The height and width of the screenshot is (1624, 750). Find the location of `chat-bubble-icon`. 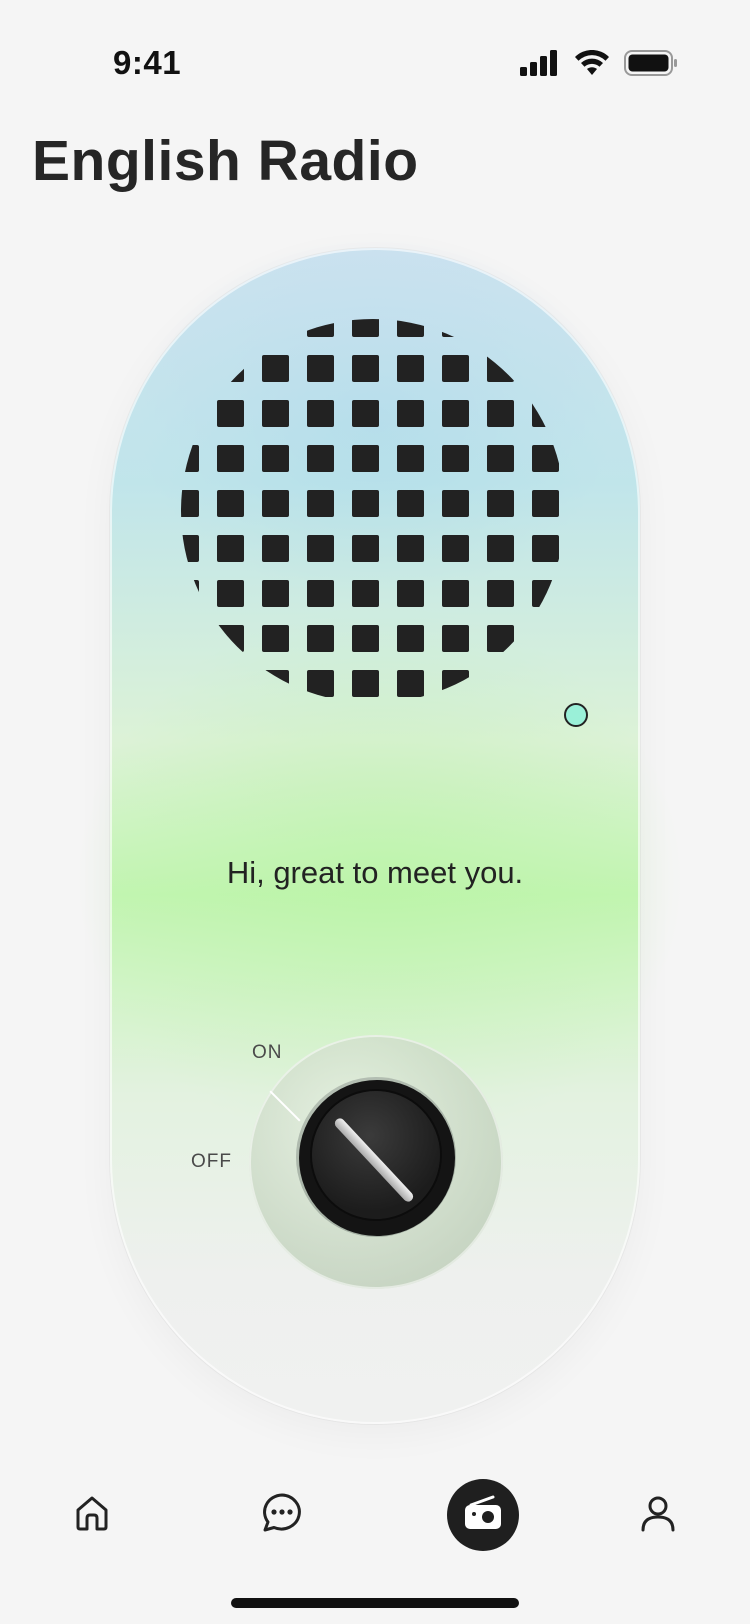

chat-bubble-icon is located at coordinates (282, 1515).